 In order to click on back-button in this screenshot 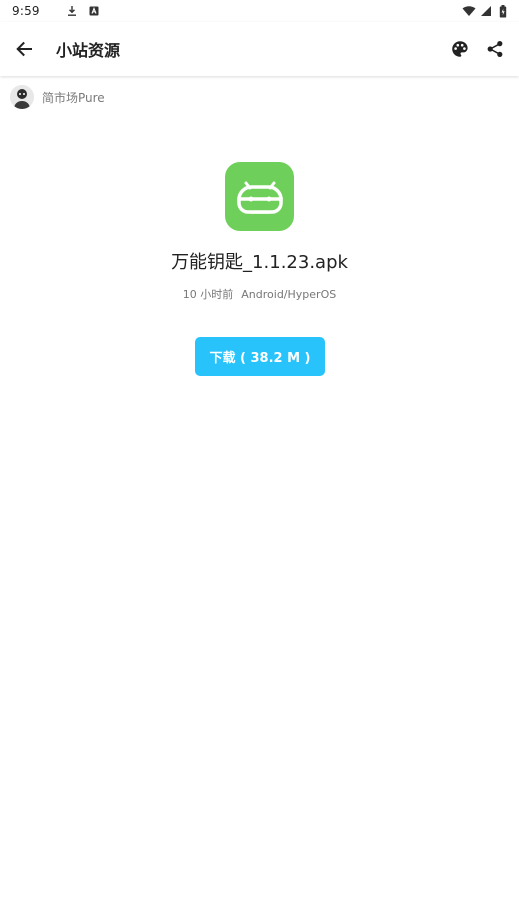, I will do `click(24, 49)`.